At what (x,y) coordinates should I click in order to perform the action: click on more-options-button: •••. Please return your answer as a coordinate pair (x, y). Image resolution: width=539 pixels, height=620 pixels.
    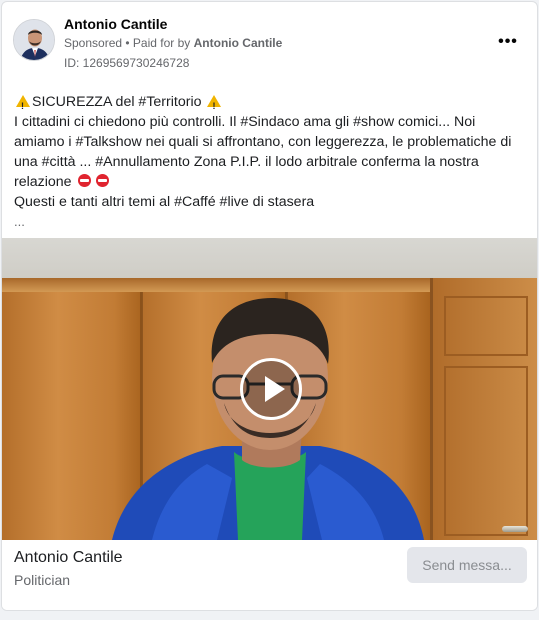
    Looking at the image, I should click on (508, 42).